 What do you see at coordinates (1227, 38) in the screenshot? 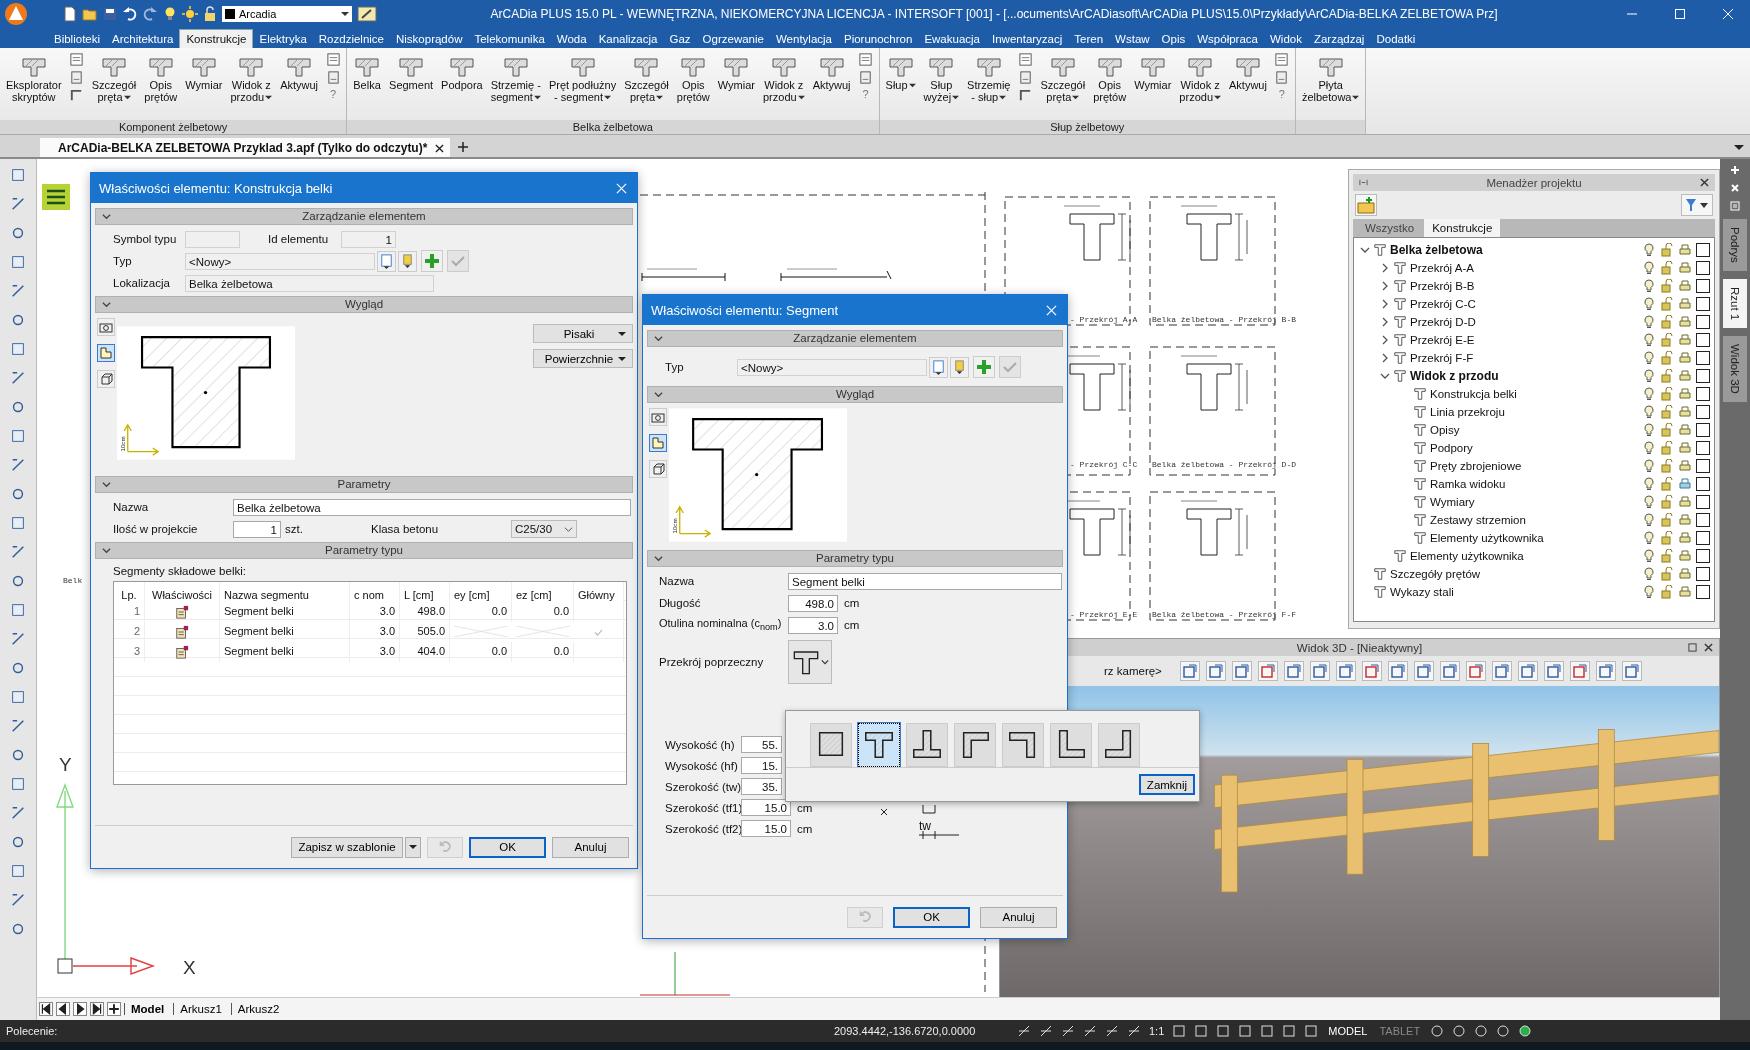
I see `menu-tab: Współpraca` at bounding box center [1227, 38].